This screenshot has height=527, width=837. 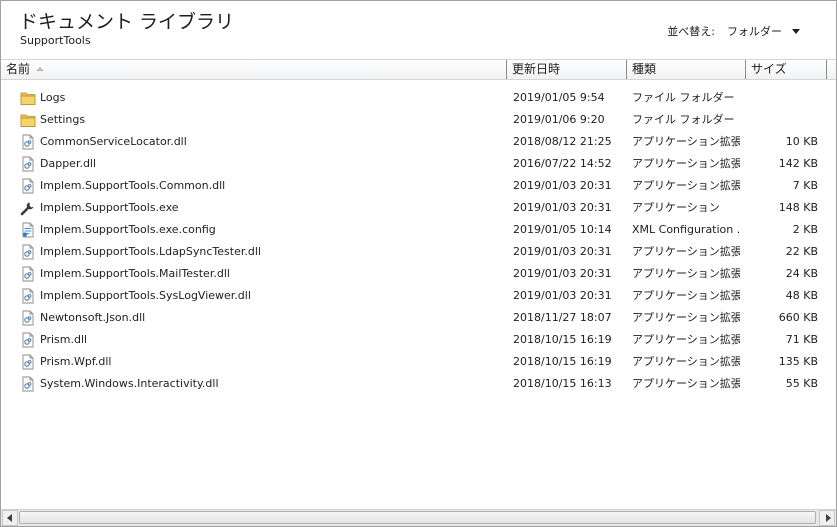 I want to click on column-header-type-label: 種類, so click(x=644, y=69).